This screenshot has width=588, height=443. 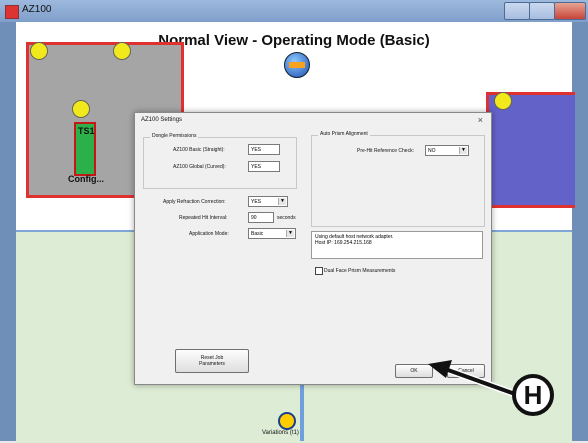 What do you see at coordinates (533, 395) in the screenshot?
I see `callout-badge: H` at bounding box center [533, 395].